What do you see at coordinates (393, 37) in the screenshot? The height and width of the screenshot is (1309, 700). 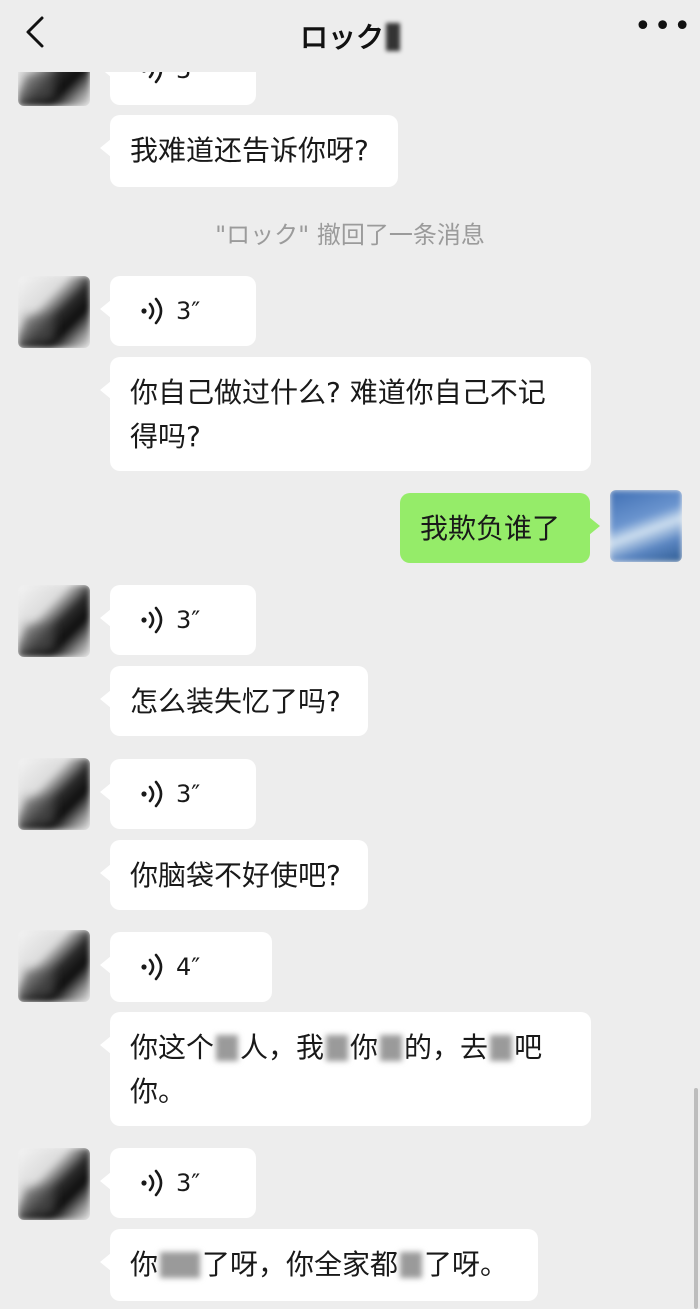 I see `redacted-char` at bounding box center [393, 37].